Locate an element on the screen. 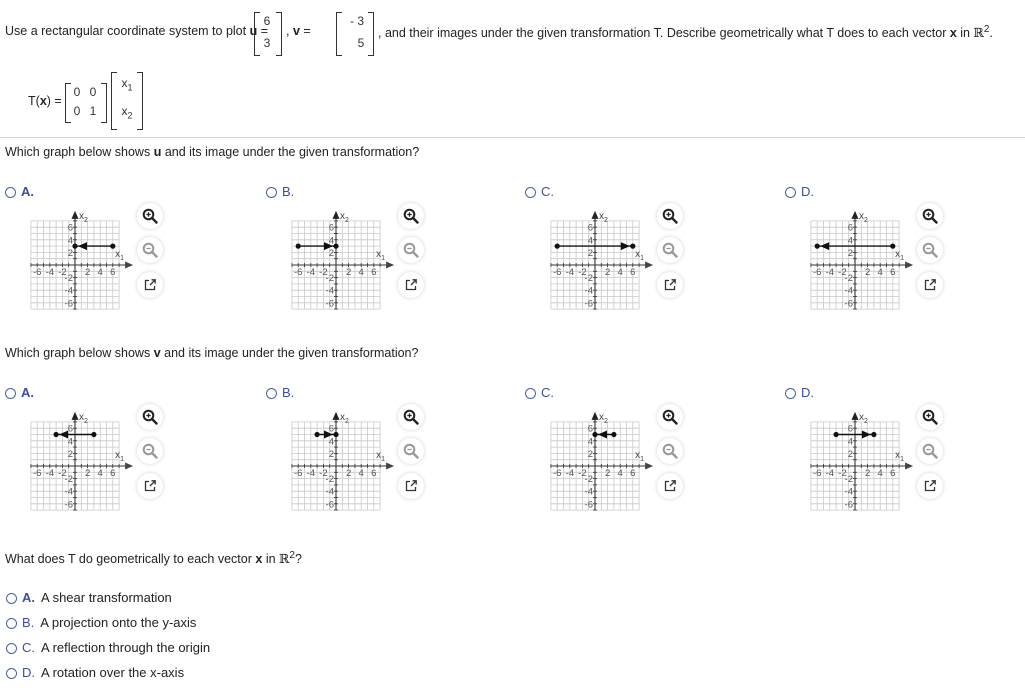 The image size is (1025, 694). answer-option-c: C. A reflection through the origin is located at coordinates (108, 647).